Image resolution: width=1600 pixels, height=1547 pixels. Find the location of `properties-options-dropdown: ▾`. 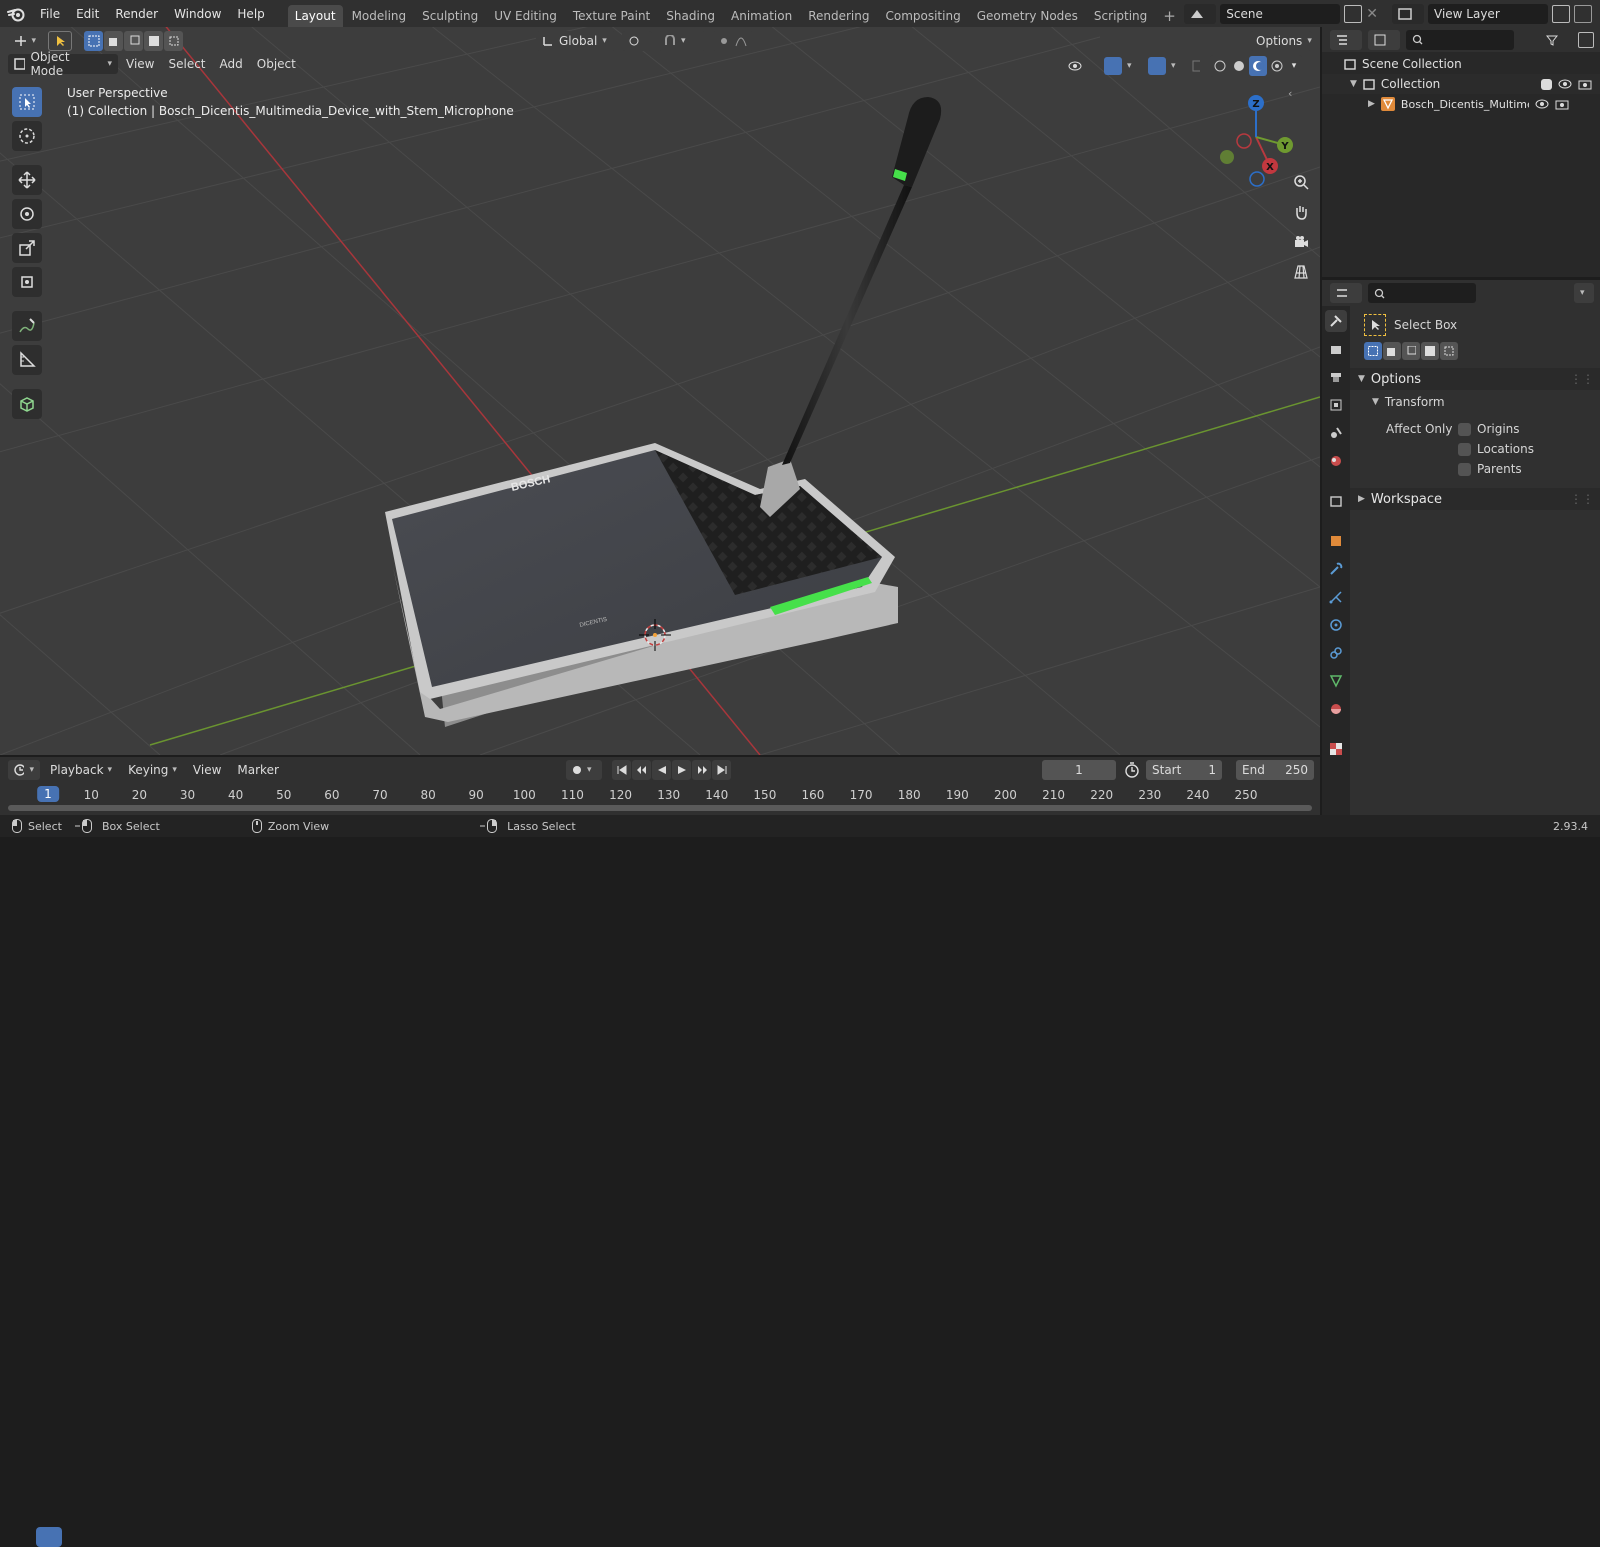

properties-options-dropdown: ▾ is located at coordinates (1584, 293).